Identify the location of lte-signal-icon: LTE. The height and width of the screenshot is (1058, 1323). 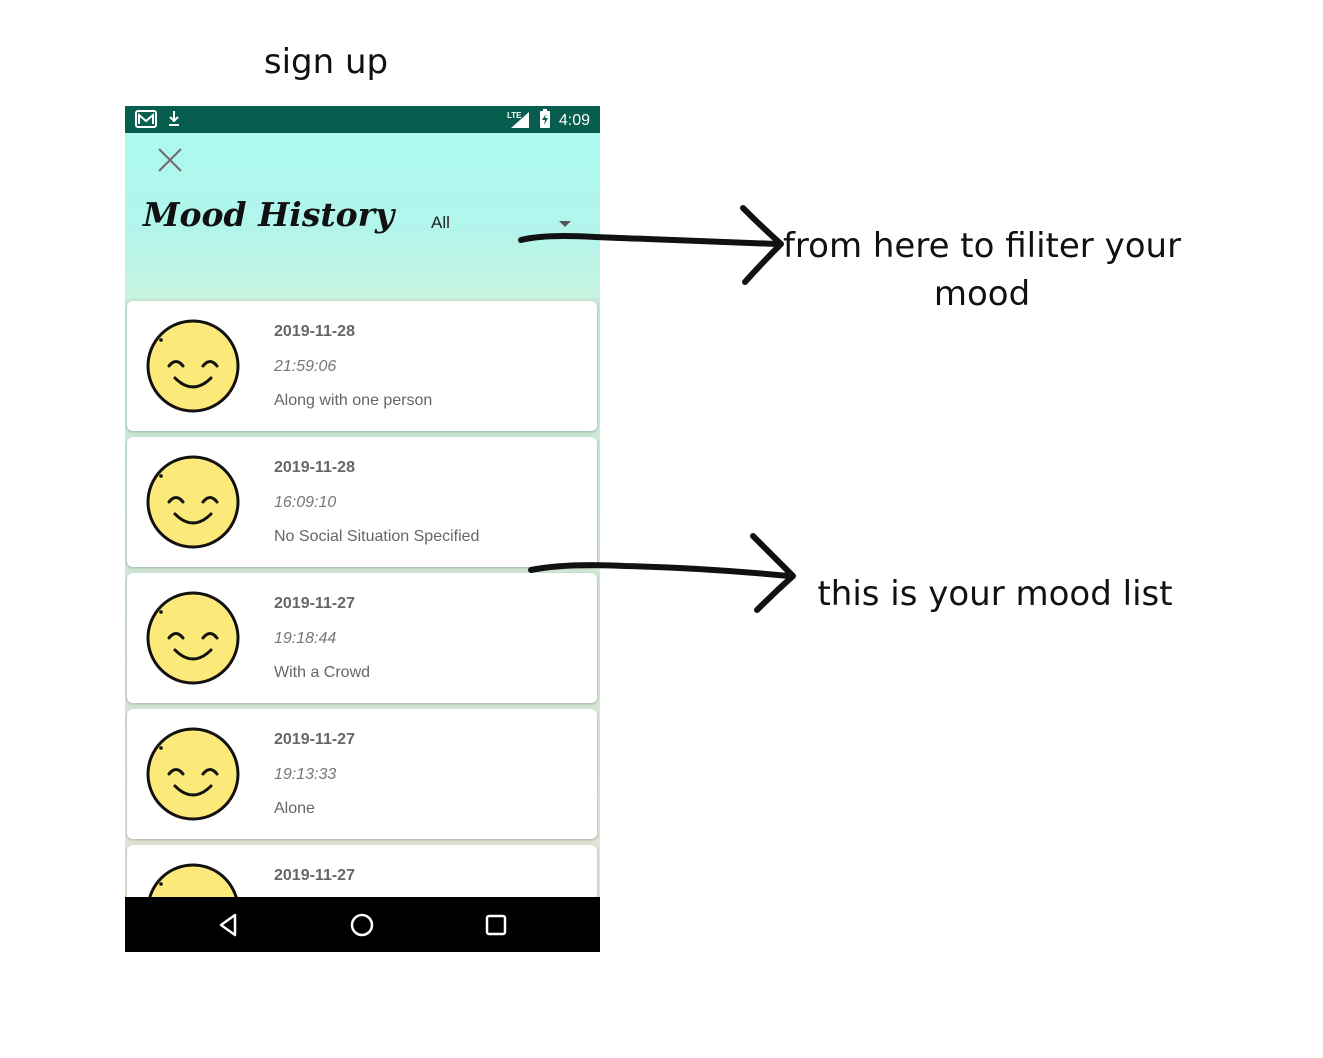
(519, 121).